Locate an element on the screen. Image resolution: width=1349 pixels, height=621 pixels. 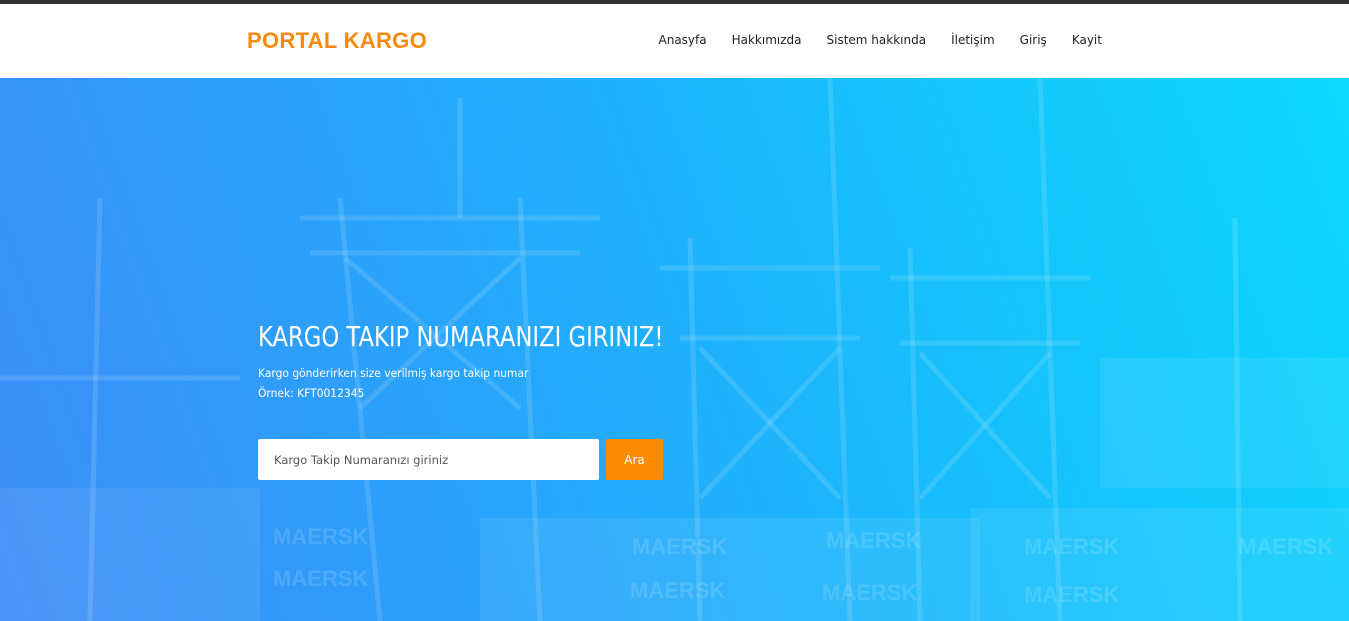
nav-link-contact: İletişim is located at coordinates (973, 40).